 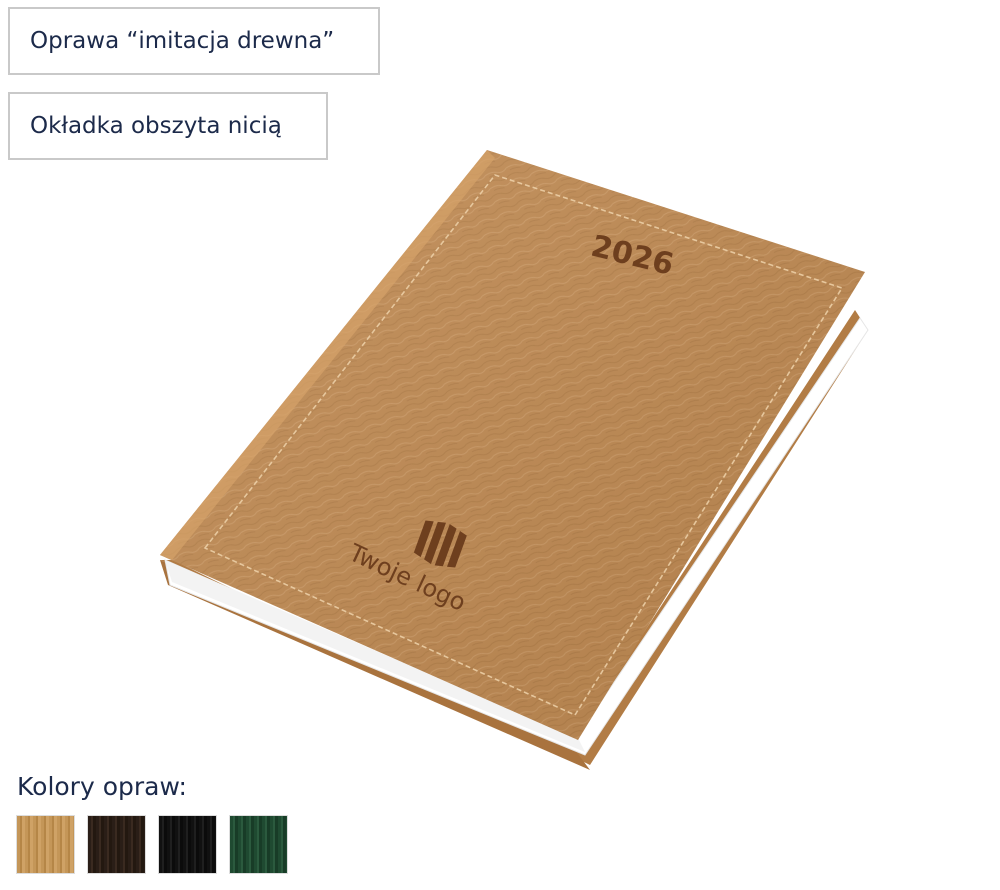 What do you see at coordinates (116, 844) in the screenshot?
I see `swatch-dark-brown` at bounding box center [116, 844].